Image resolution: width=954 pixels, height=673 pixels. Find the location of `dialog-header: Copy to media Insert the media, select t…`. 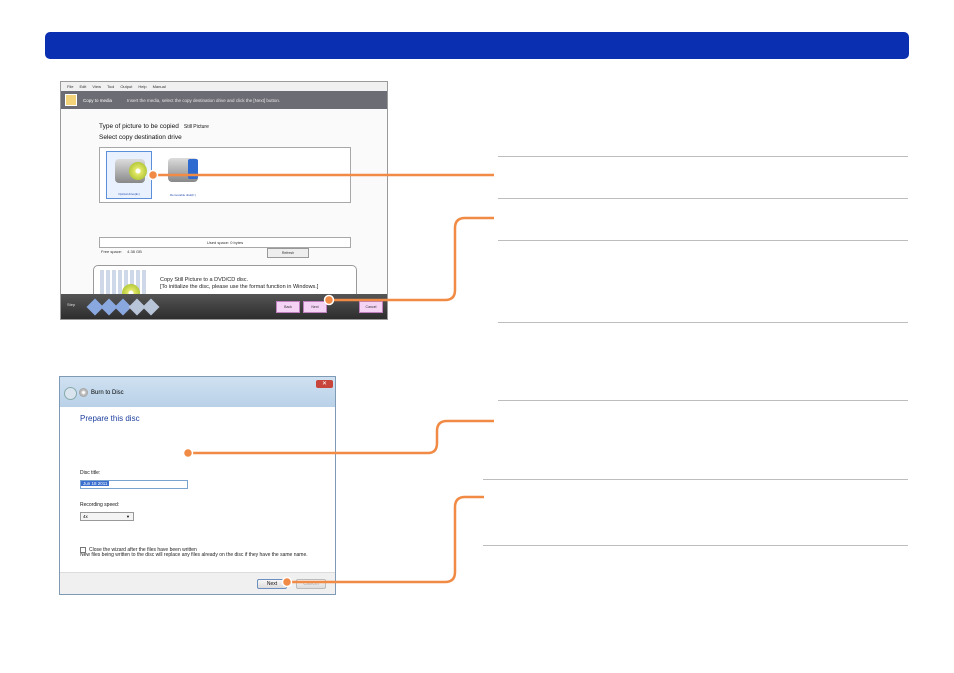

dialog-header: Copy to media Insert the media, select t… is located at coordinates (224, 100).